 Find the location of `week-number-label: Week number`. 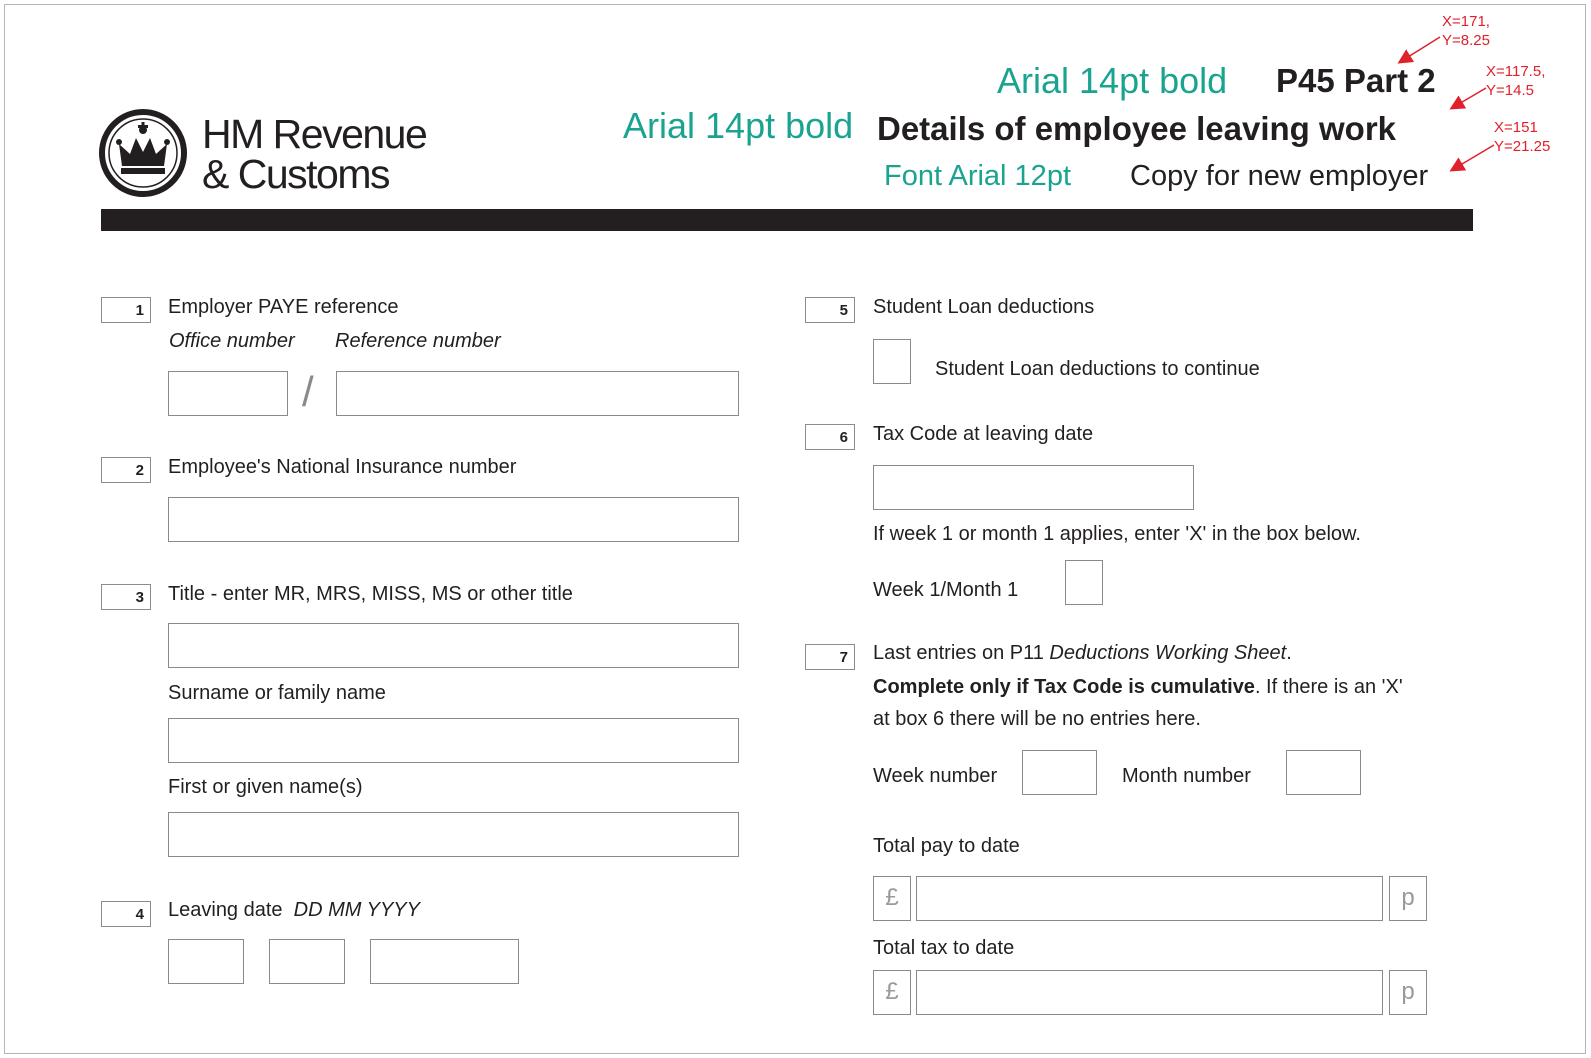

week-number-label: Week number is located at coordinates (935, 776).